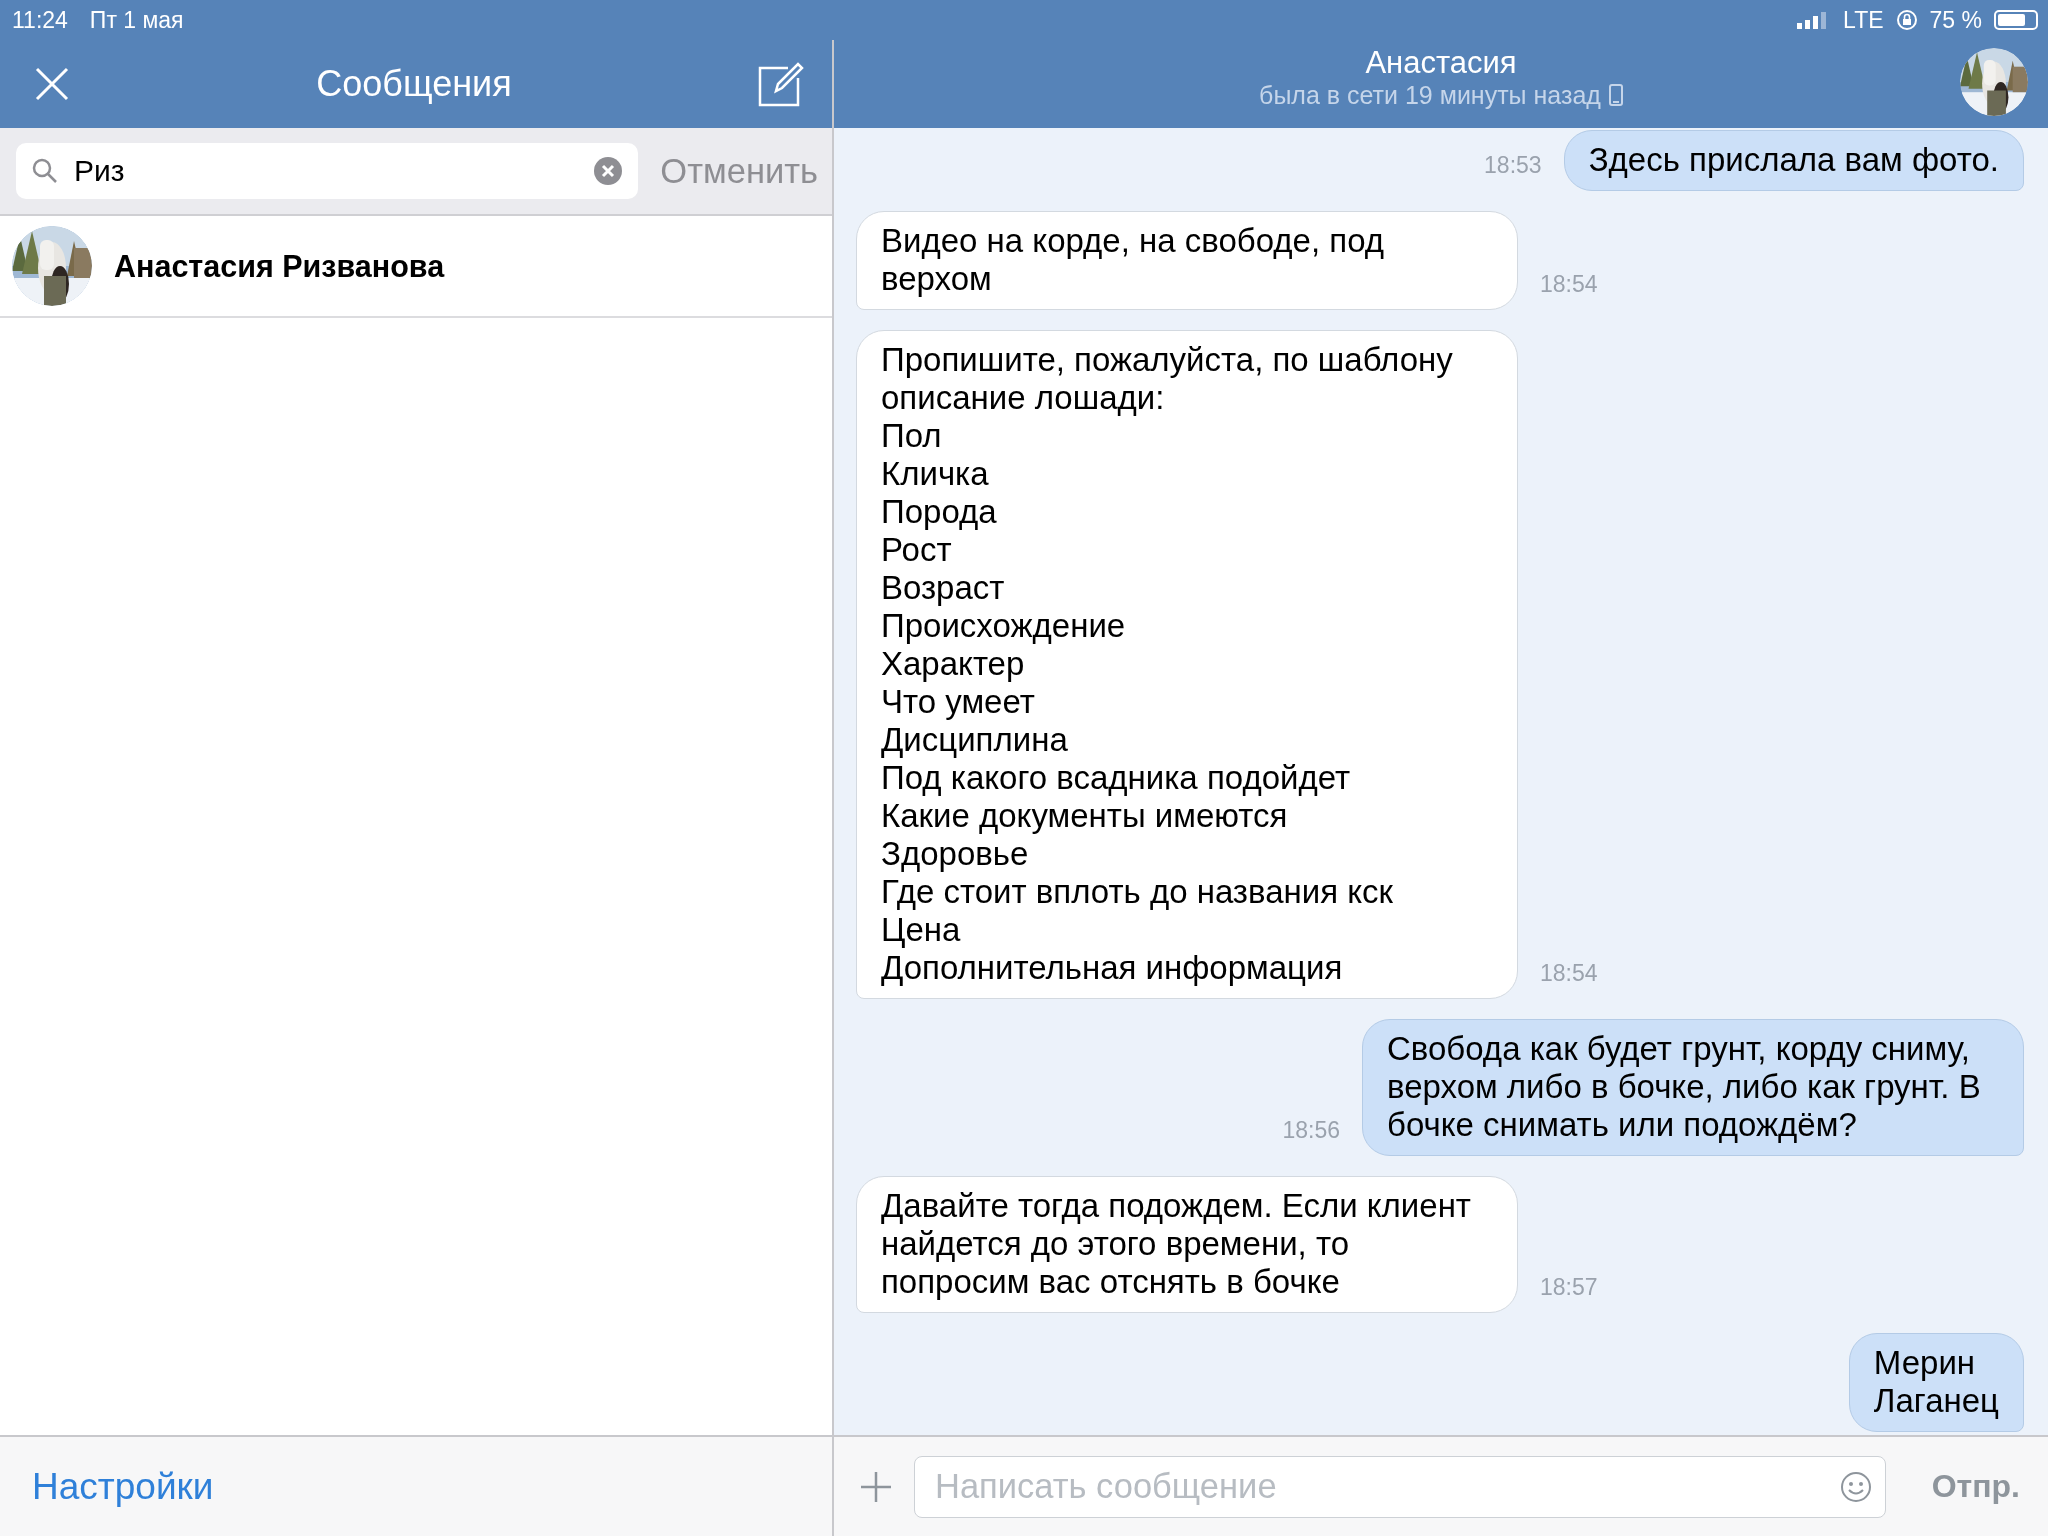 This screenshot has height=1536, width=2048. Describe the element at coordinates (1187, 1244) in the screenshot. I see `message-bubble: Давайте тогда подождем. Если клиент найдется до этого времени, то попросим вас отснять в бочке` at that location.